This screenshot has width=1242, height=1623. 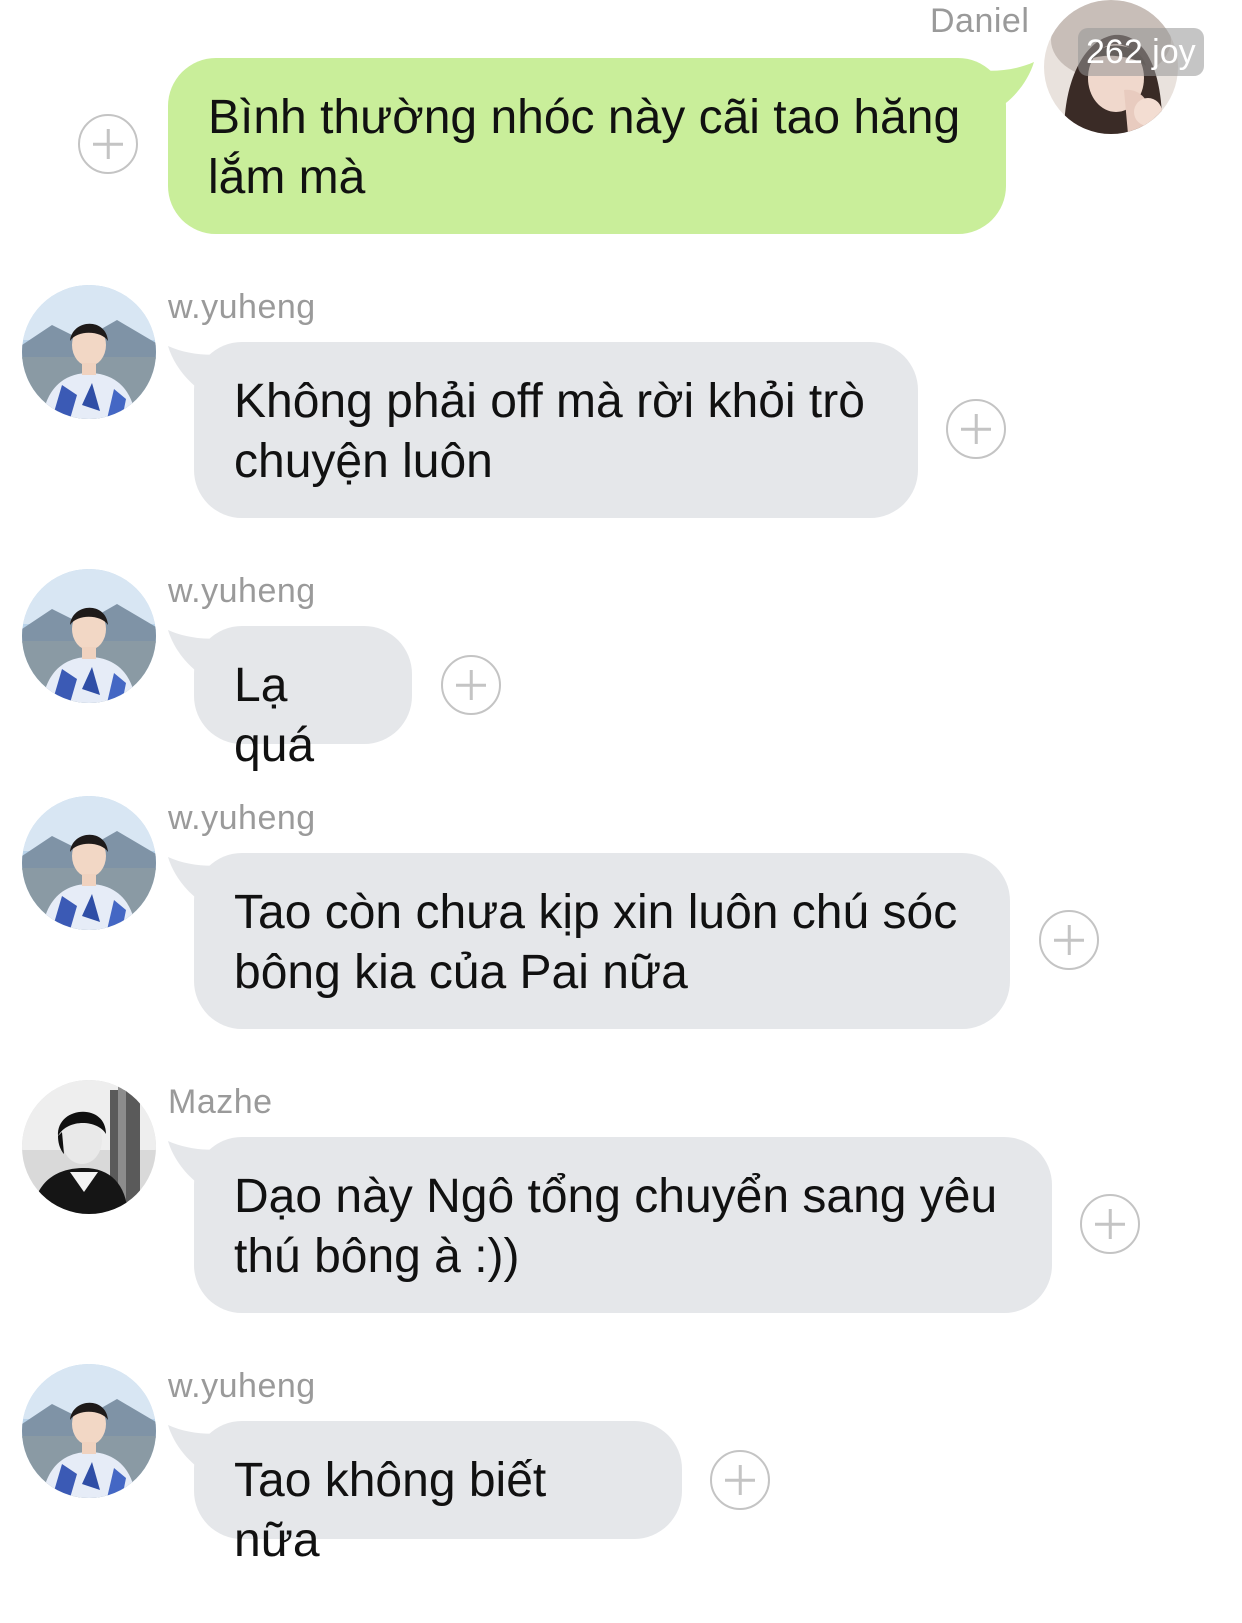 I want to click on message-bubble: Tao không biết nữa, so click(x=438, y=1494).